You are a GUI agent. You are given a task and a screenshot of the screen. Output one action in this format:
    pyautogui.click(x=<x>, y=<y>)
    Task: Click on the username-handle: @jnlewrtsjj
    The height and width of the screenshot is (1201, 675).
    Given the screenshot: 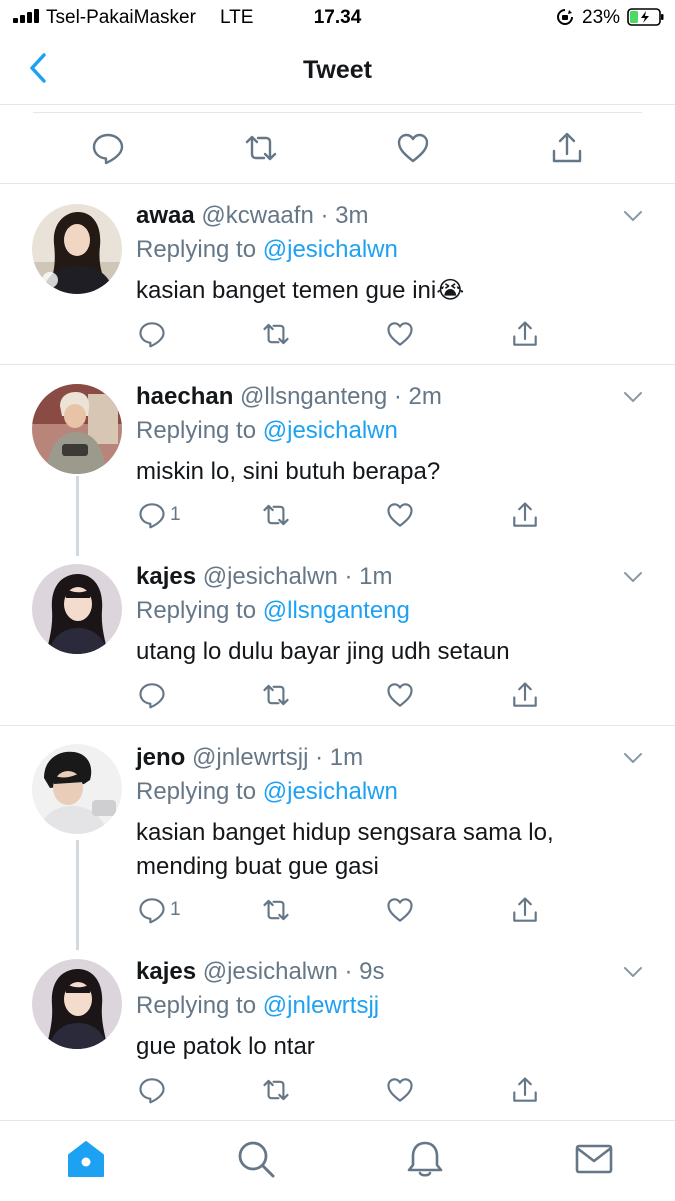 What is the action you would take?
    pyautogui.click(x=250, y=757)
    